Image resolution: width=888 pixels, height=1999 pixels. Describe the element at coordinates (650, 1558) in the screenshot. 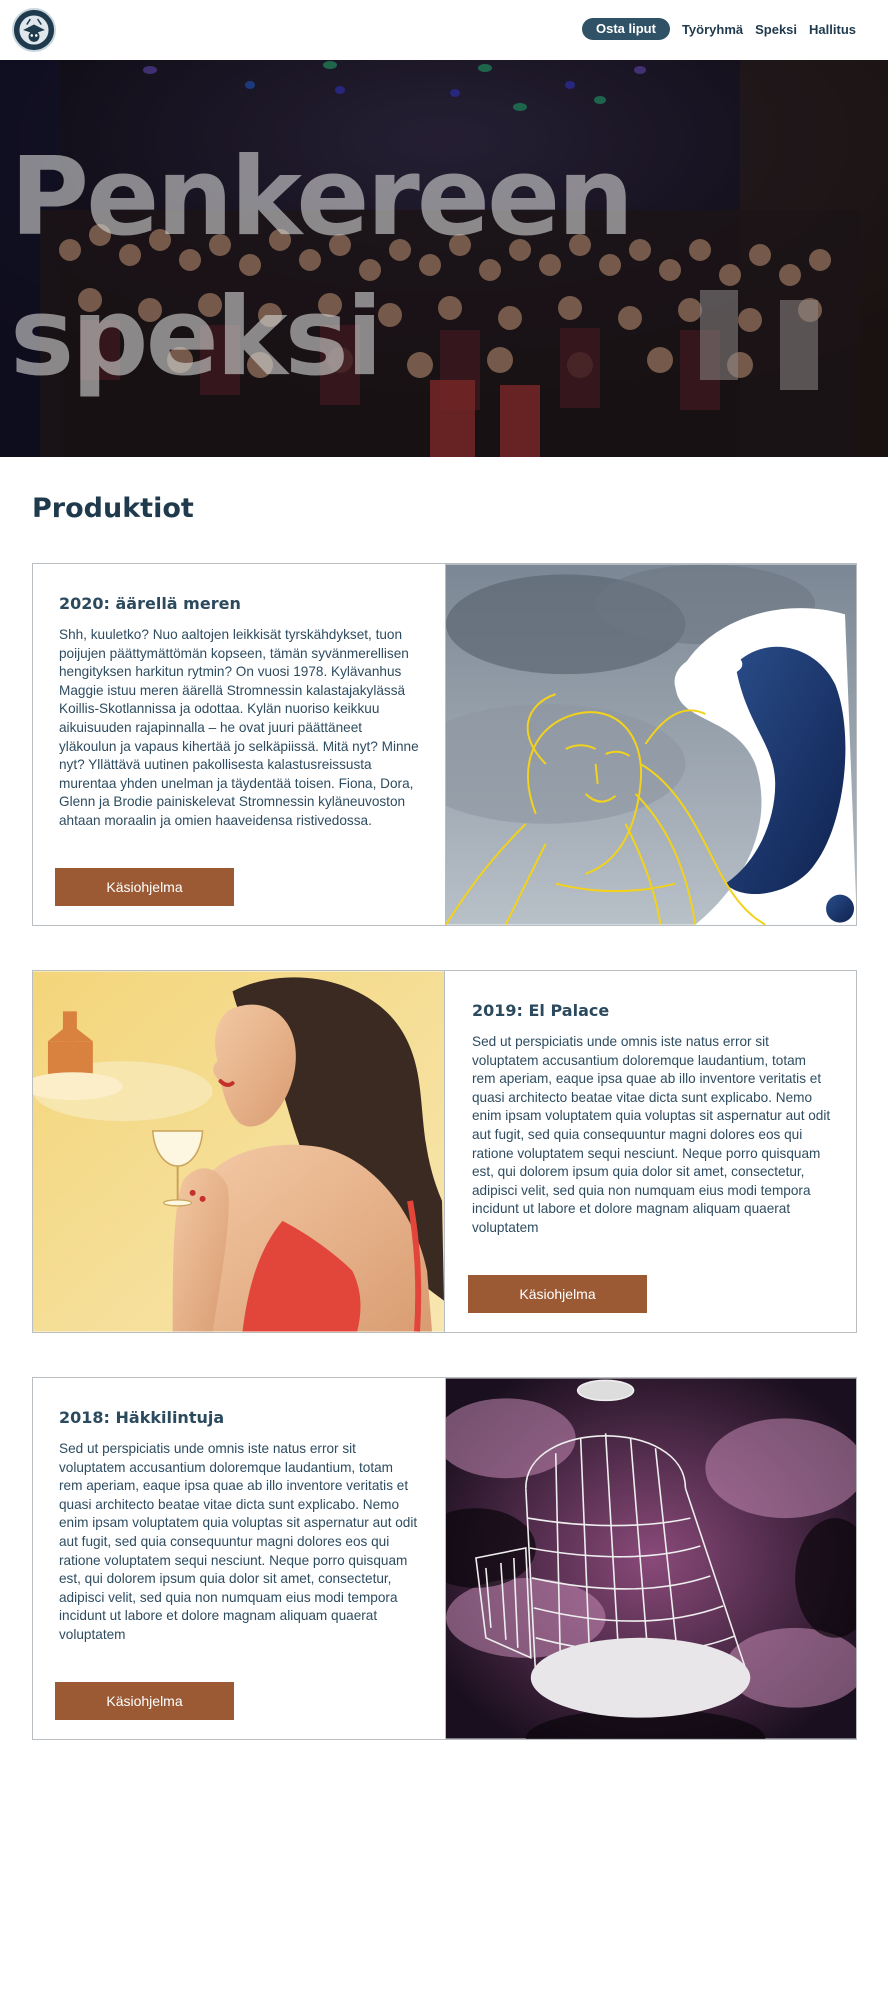

I see `birdcage-in-clouds-illustration` at that location.